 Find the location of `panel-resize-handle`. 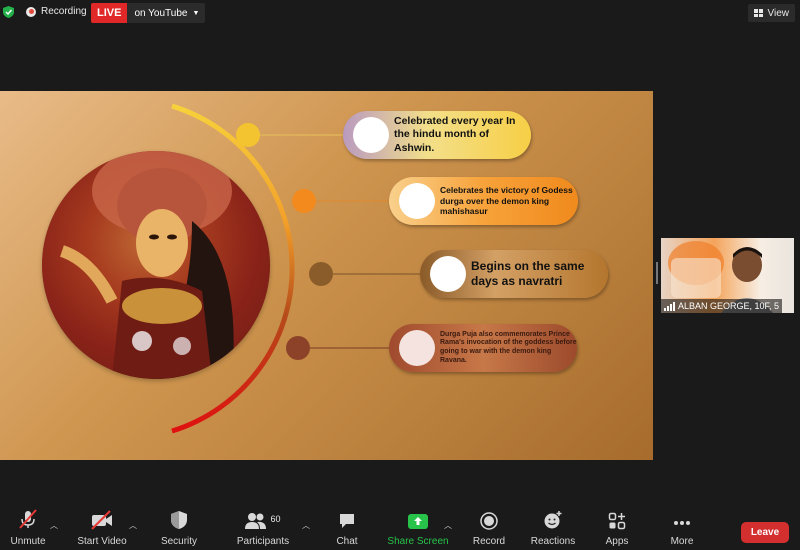

panel-resize-handle is located at coordinates (657, 273).